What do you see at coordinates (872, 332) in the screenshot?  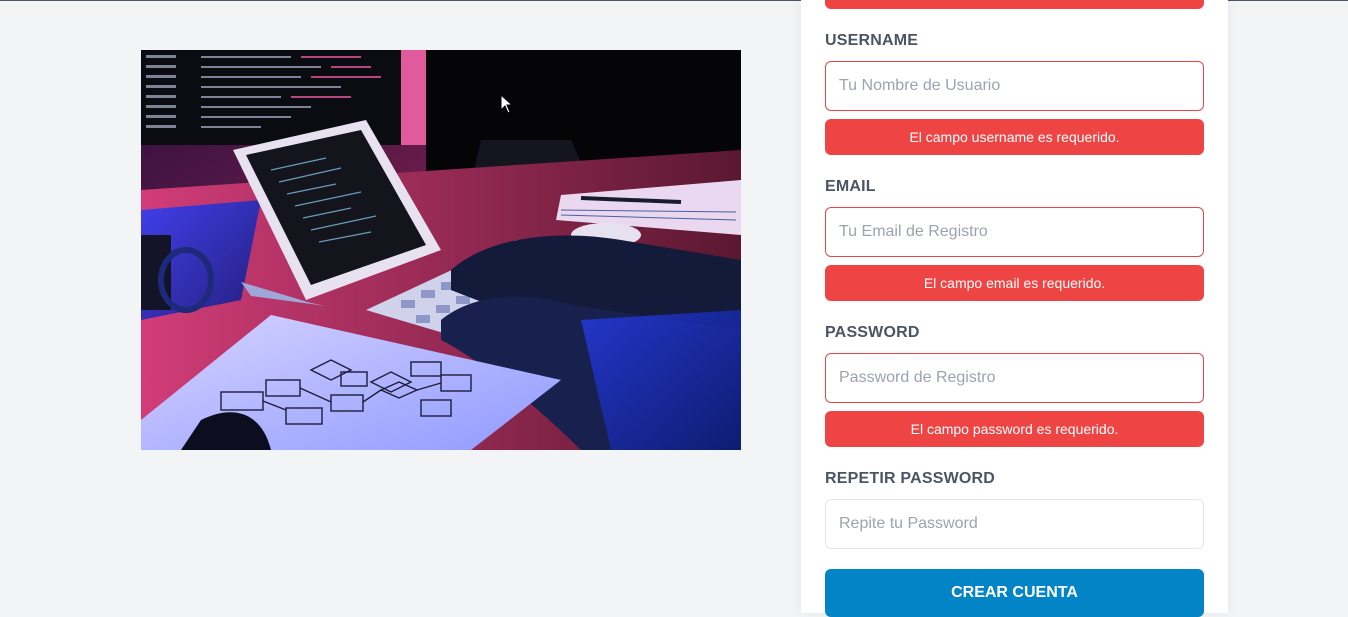 I see `password-label: PASSWORD` at bounding box center [872, 332].